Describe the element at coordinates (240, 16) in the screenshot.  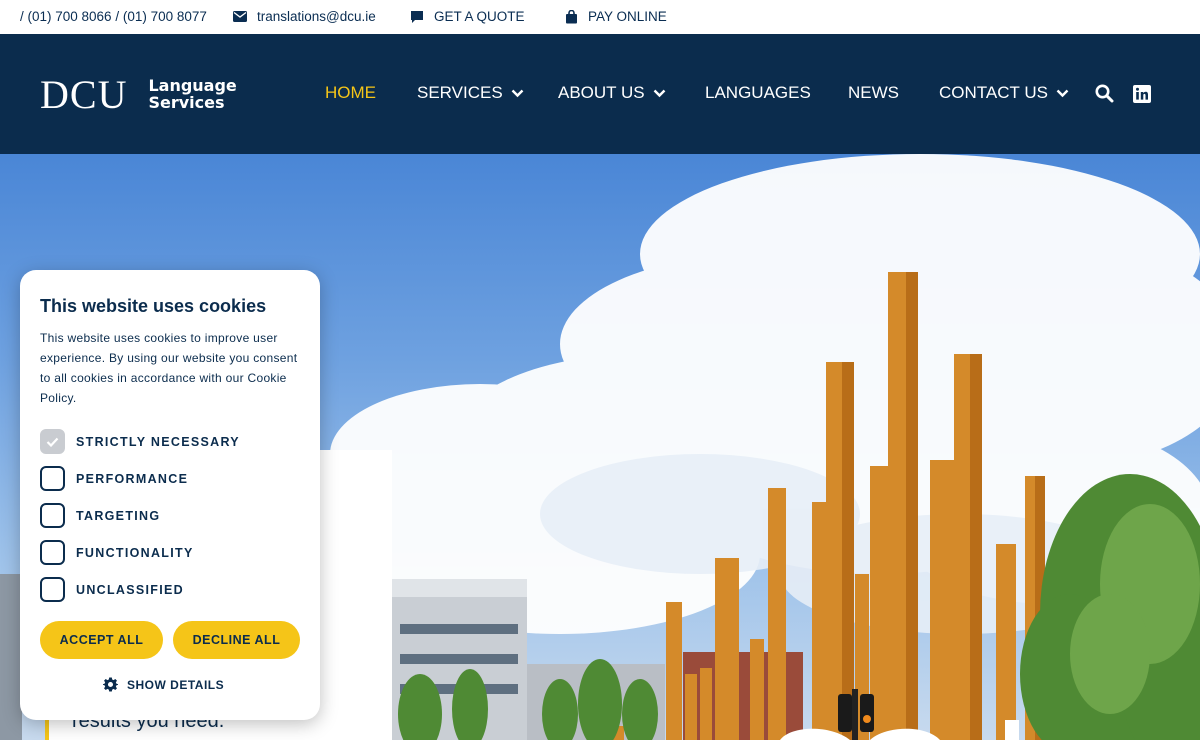
I see `envelope-icon` at that location.